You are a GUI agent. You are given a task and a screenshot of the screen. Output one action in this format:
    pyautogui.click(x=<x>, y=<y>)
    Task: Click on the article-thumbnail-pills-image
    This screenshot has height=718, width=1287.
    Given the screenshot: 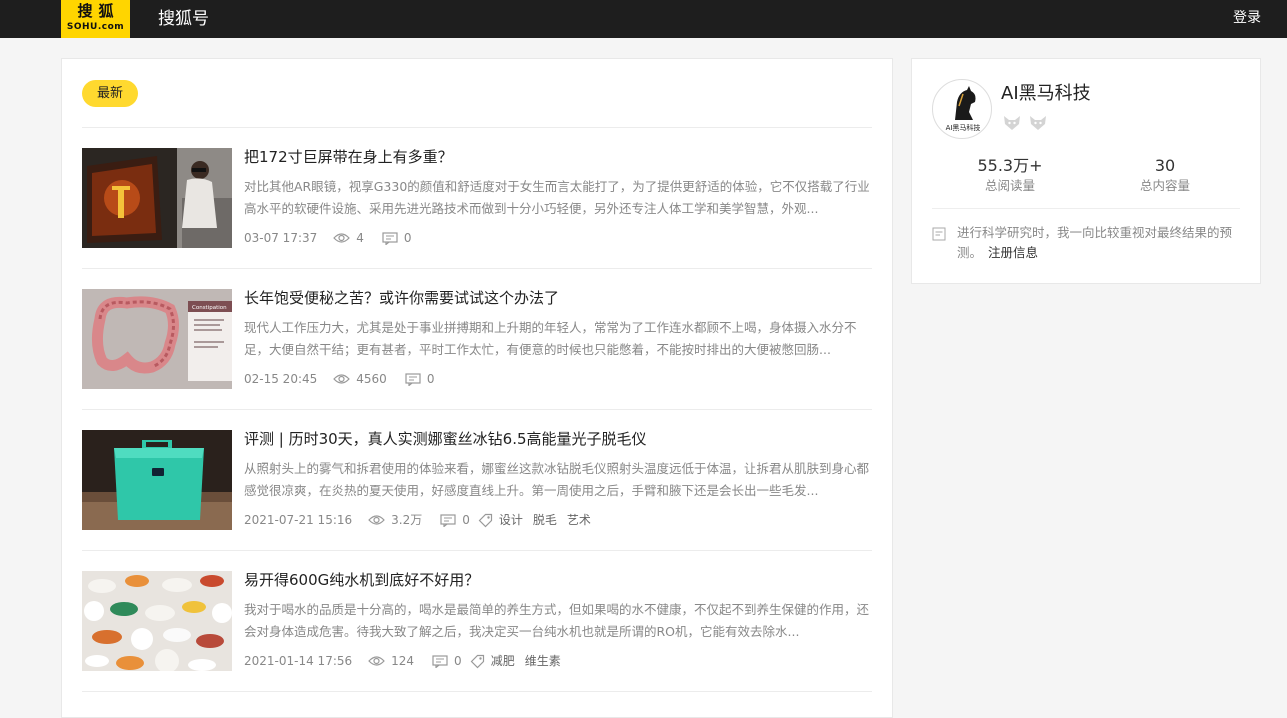 What is the action you would take?
    pyautogui.click(x=157, y=621)
    